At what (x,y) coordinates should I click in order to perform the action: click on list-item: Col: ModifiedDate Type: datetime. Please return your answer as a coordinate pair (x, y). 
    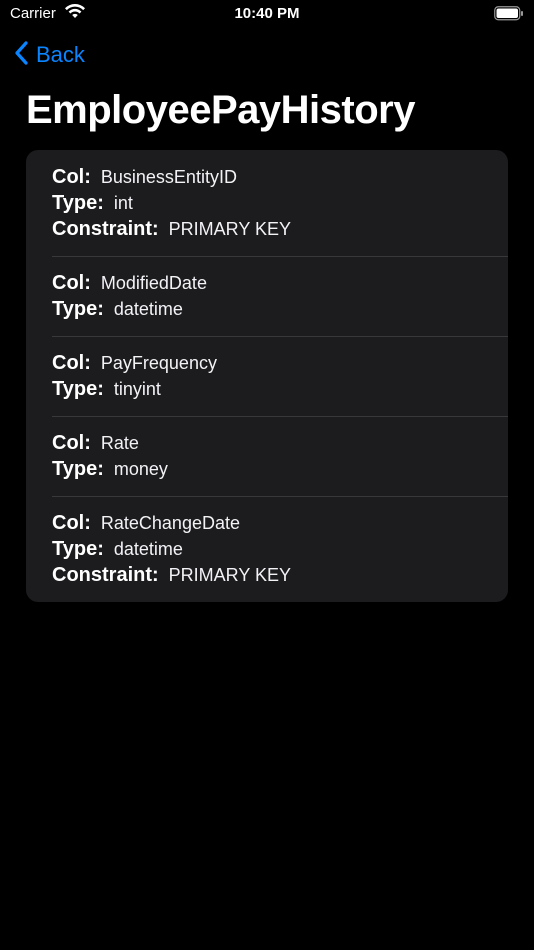
    Looking at the image, I should click on (267, 296).